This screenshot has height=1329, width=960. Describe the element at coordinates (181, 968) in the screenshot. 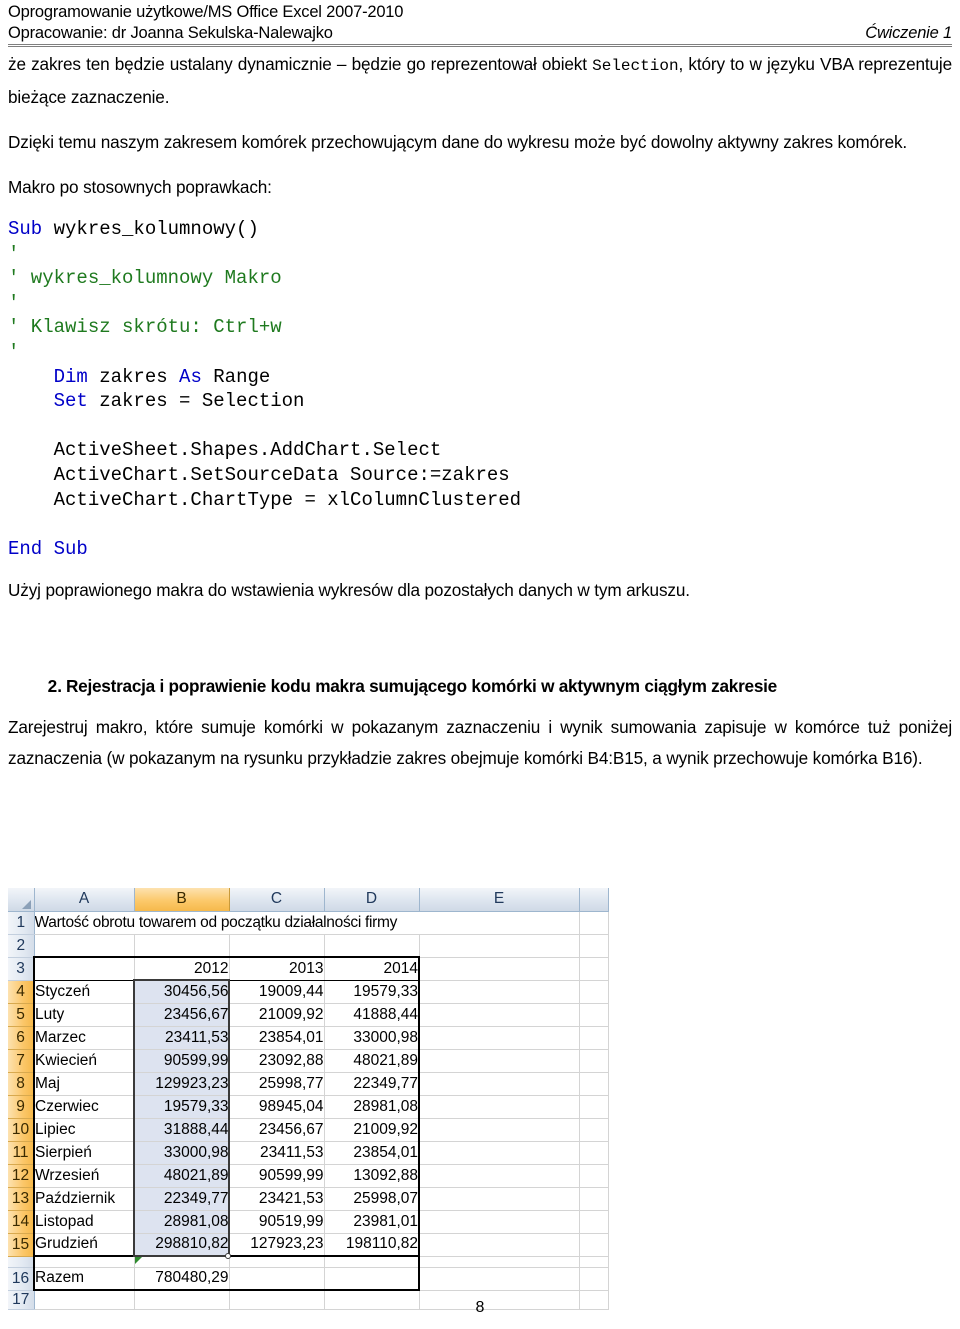

I see `cell-year-2012: 2012` at that location.